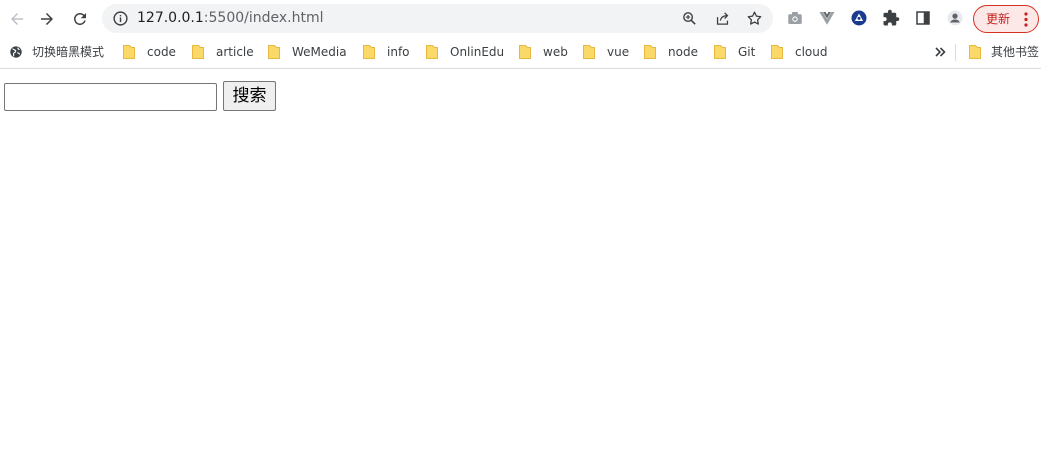  I want to click on forward-button, so click(47, 19).